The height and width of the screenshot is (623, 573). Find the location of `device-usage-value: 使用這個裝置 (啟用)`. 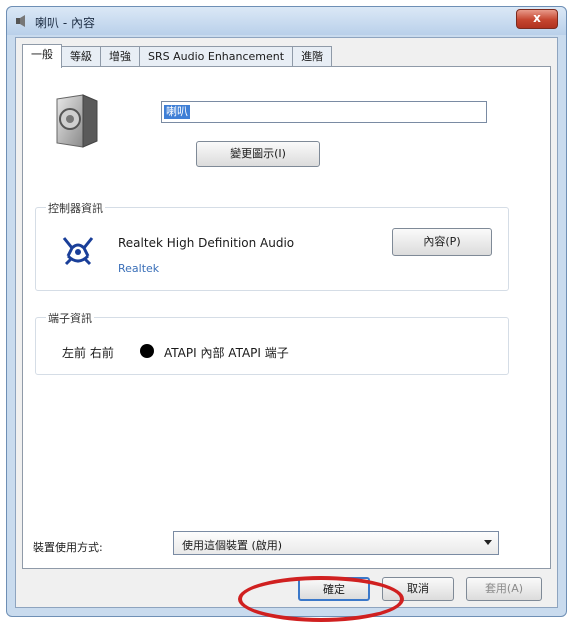

device-usage-value: 使用這個裝置 (啟用) is located at coordinates (232, 545).